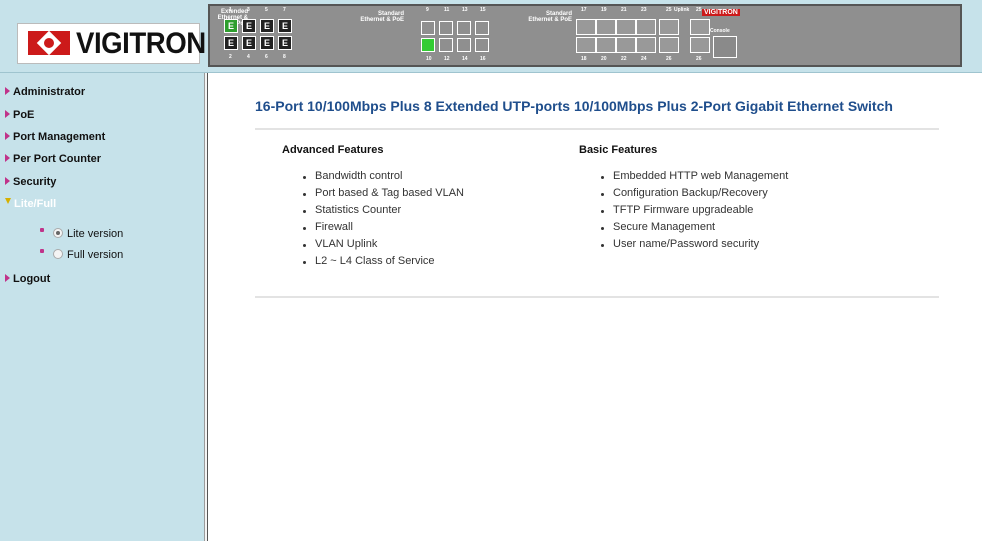  I want to click on port-num: 4, so click(248, 57).